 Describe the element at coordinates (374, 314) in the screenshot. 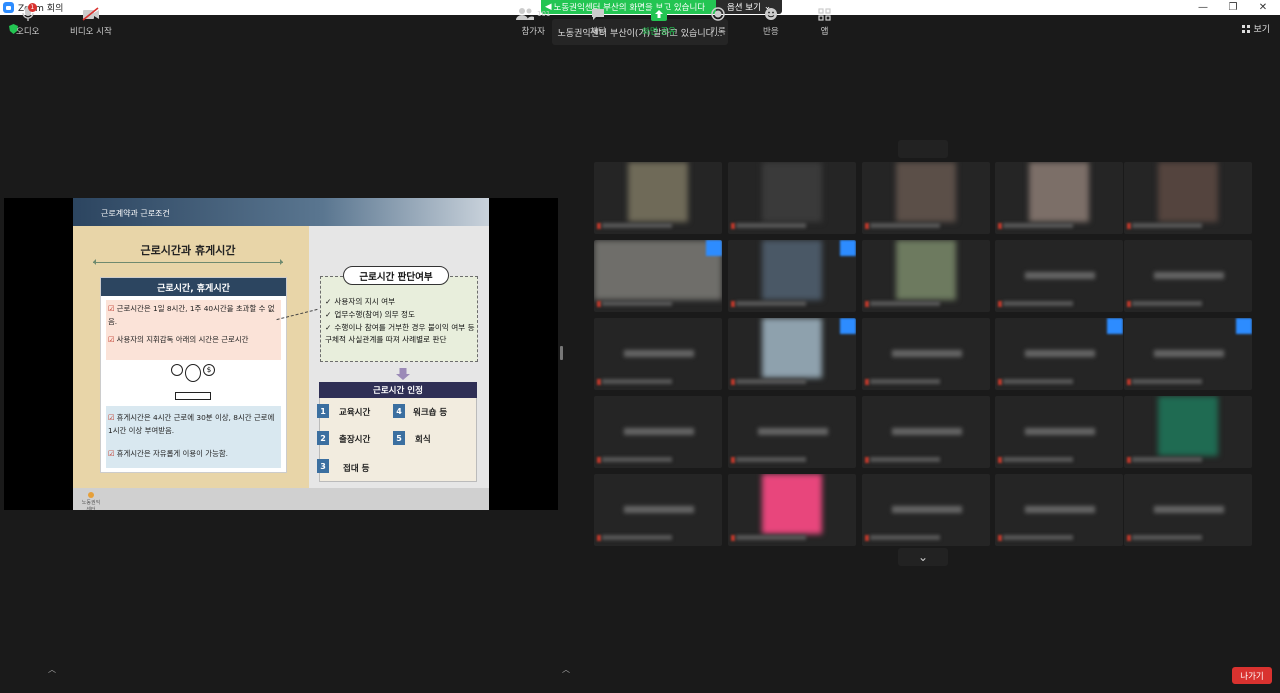

I see `judgment-text: 업무수행(참여) 의무 정도` at that location.